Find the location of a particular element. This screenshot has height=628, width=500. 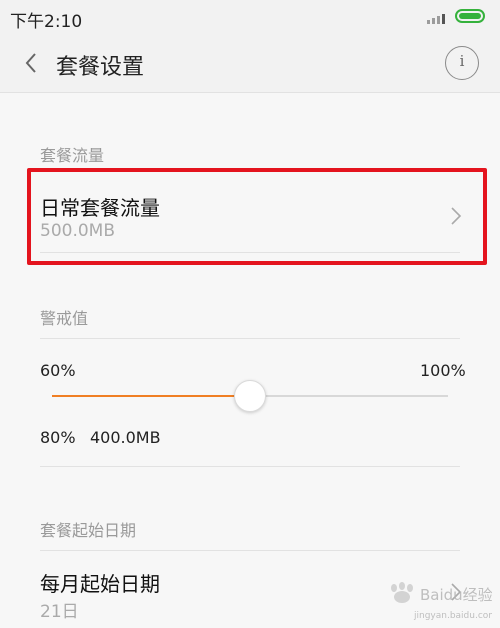

battery-icon is located at coordinates (470, 16).